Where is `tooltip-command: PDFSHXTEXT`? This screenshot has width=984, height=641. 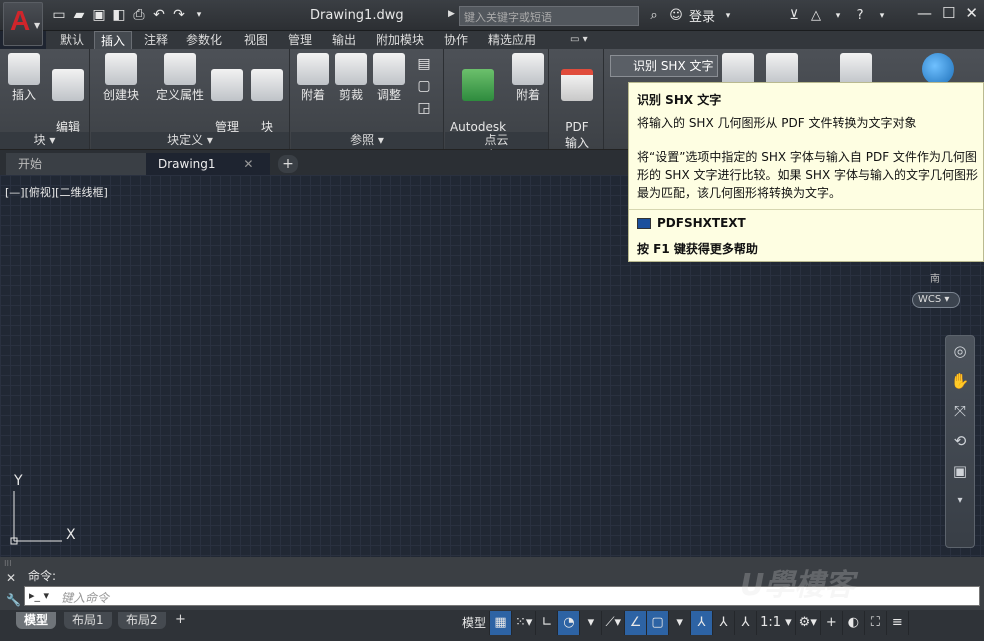 tooltip-command: PDFSHXTEXT is located at coordinates (691, 223).